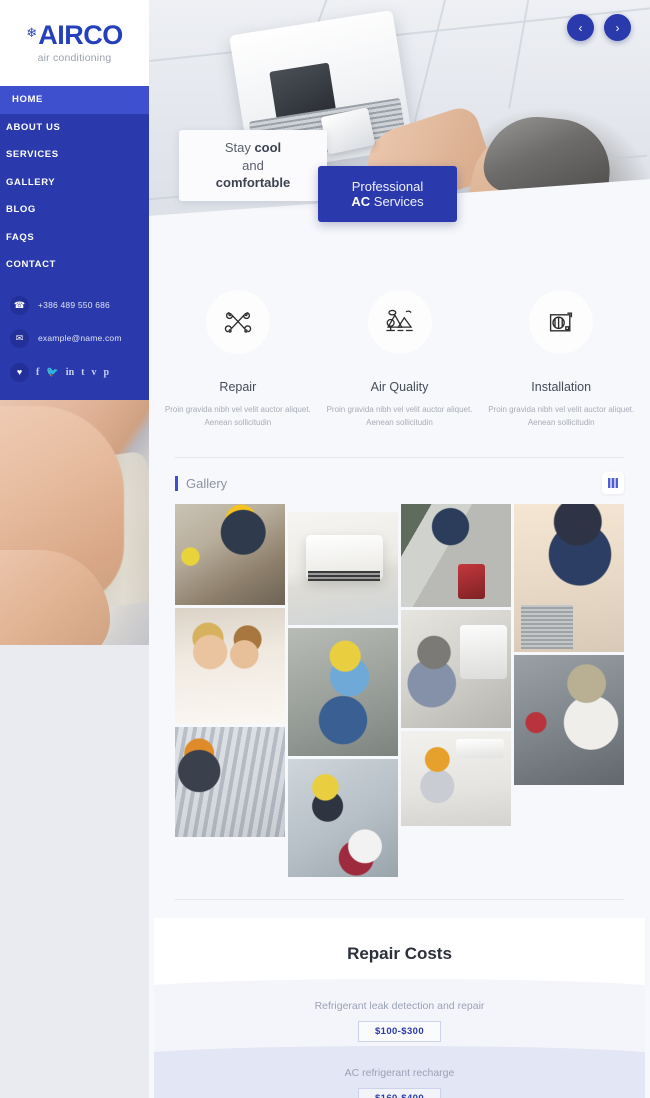 This screenshot has height=1098, width=650. I want to click on sidebar-phone: ☎ +386 489 550 686, so click(74, 305).